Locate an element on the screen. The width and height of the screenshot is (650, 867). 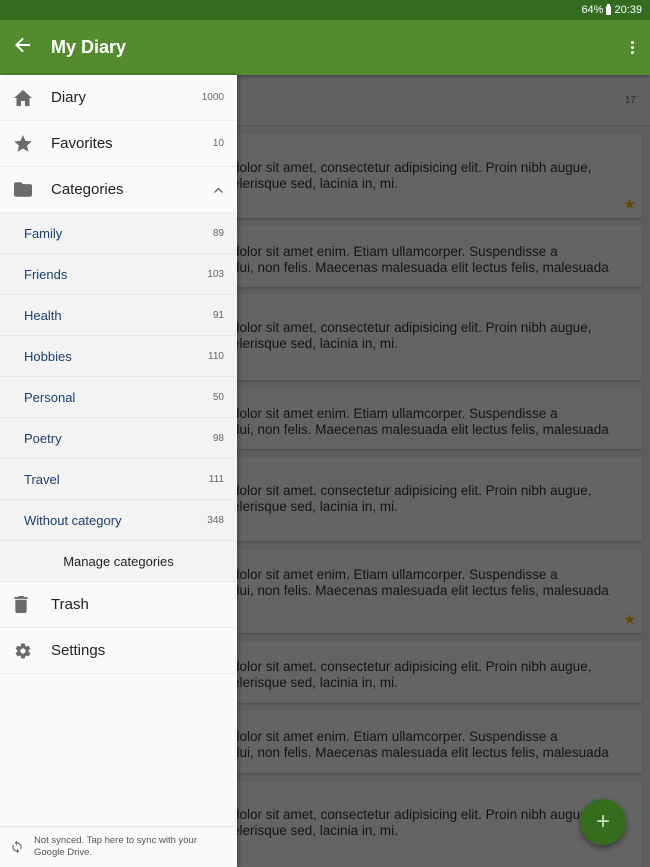
category-label: Poetry is located at coordinates (43, 438).